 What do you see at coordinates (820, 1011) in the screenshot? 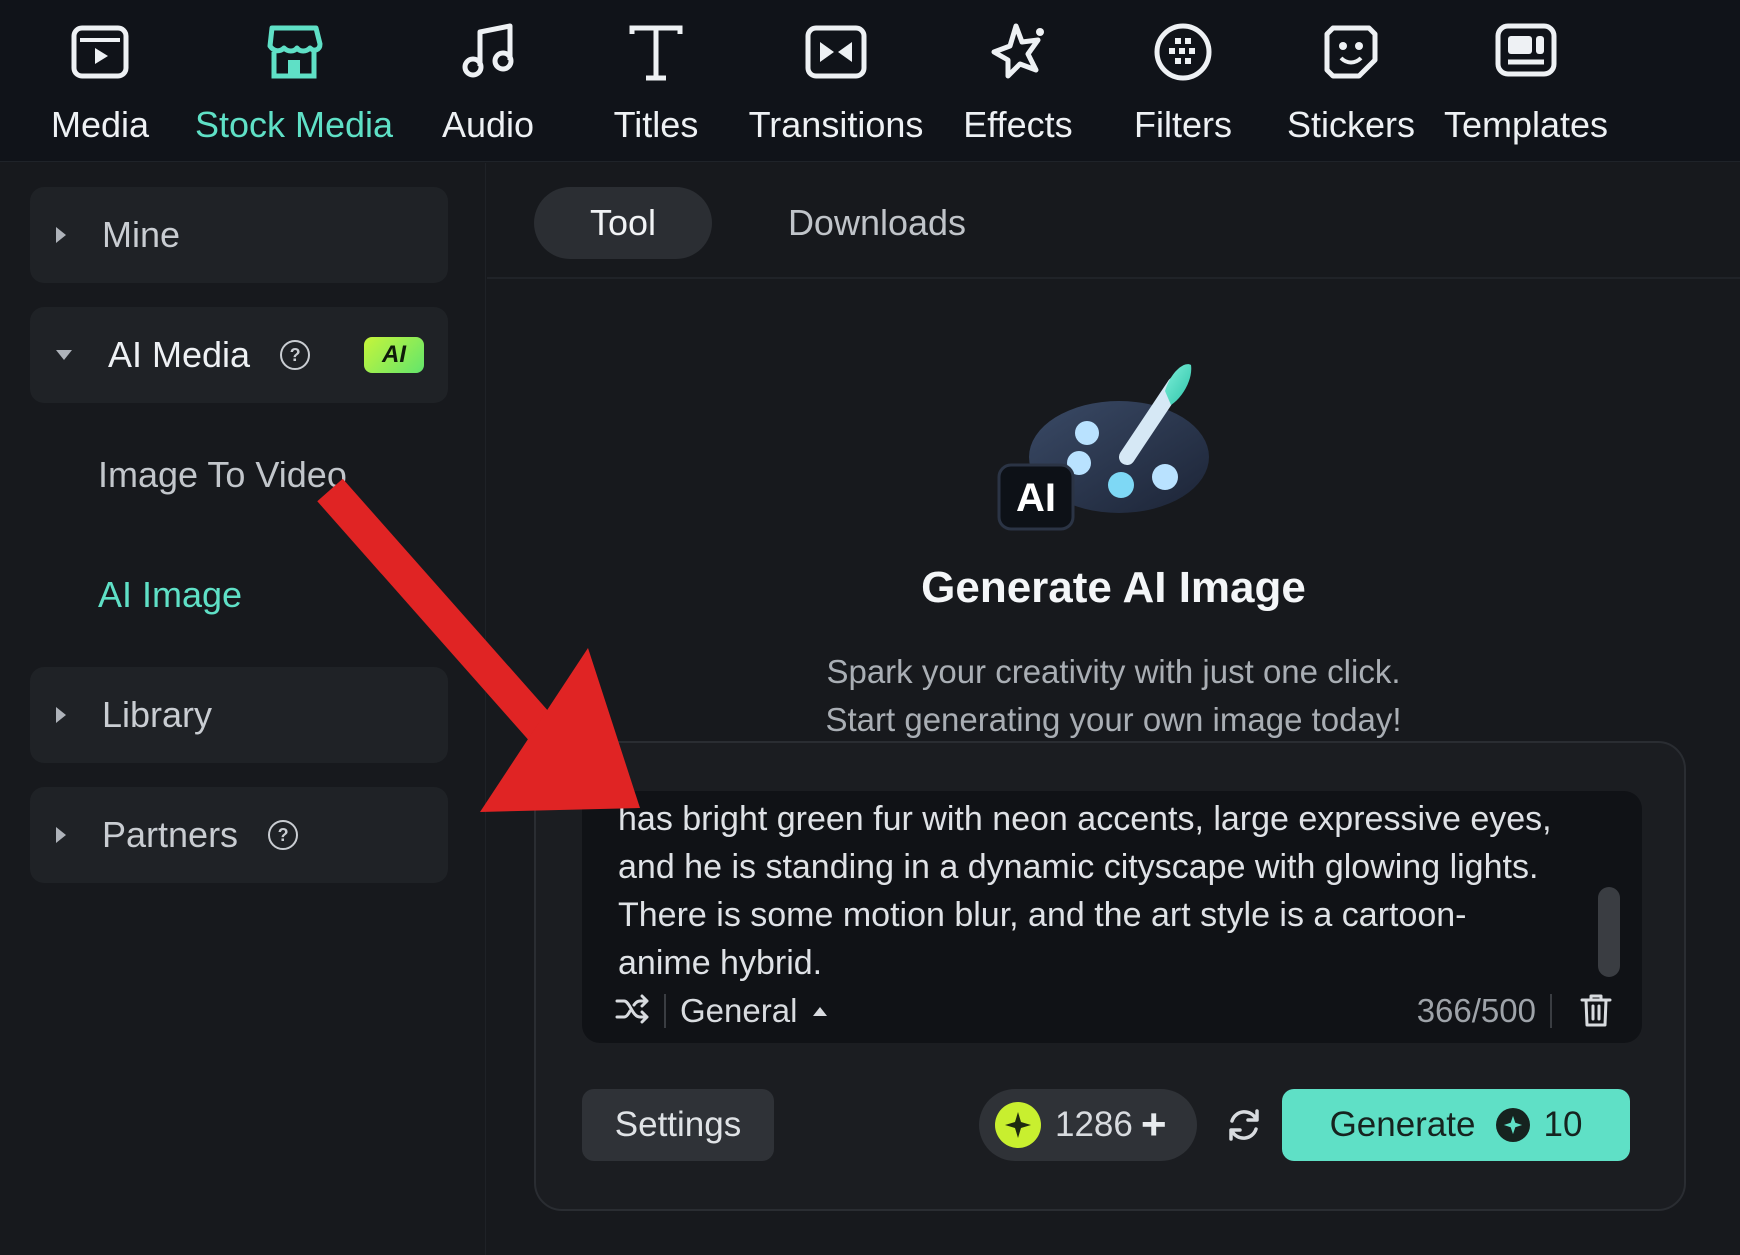
I see `caret-up-icon` at bounding box center [820, 1011].